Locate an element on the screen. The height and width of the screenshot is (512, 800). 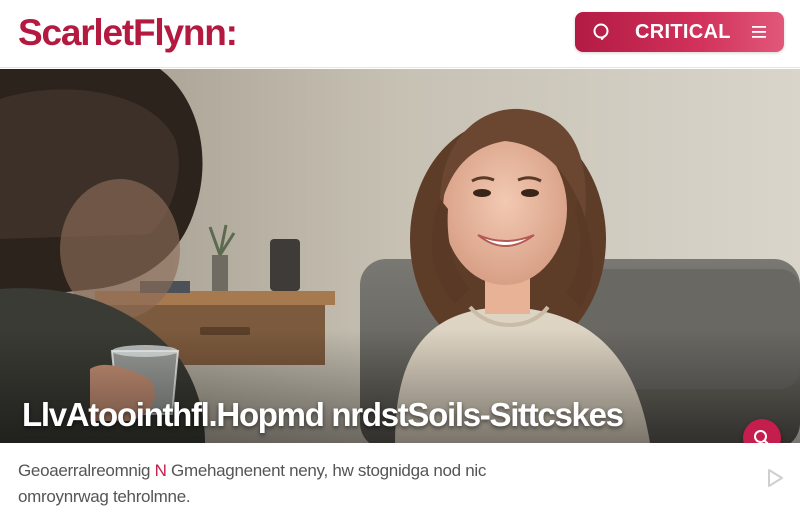
critical-label: CRITICAL is located at coordinates (683, 32).